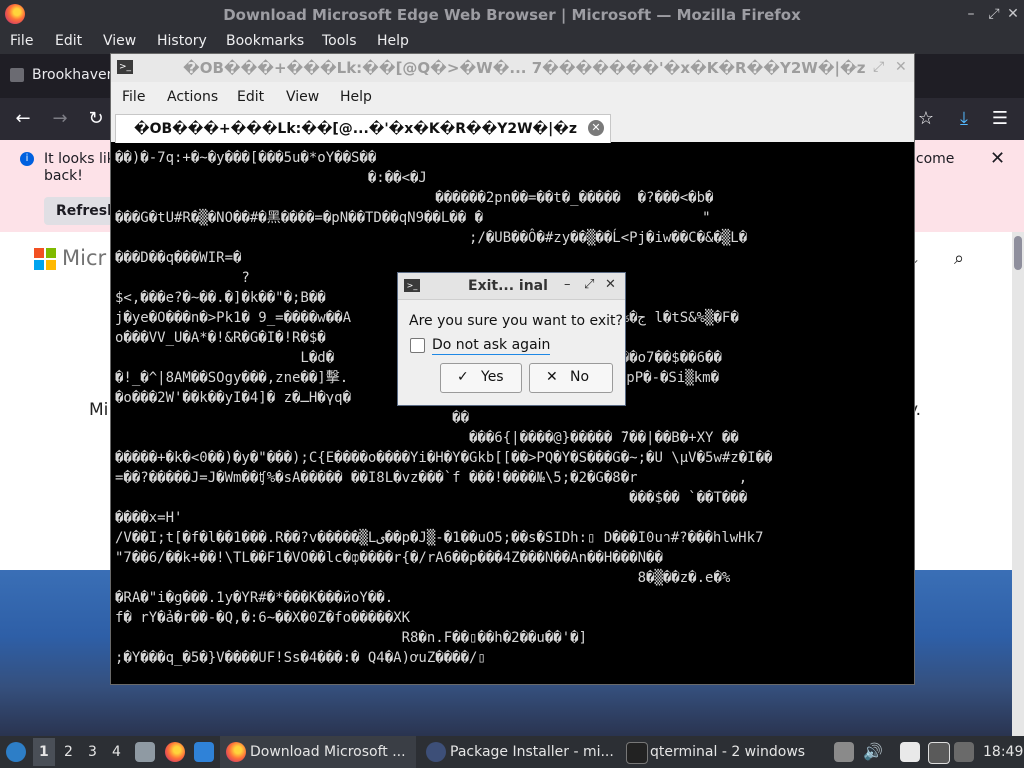  Describe the element at coordinates (60, 119) in the screenshot. I see `forward-icon: →` at that location.